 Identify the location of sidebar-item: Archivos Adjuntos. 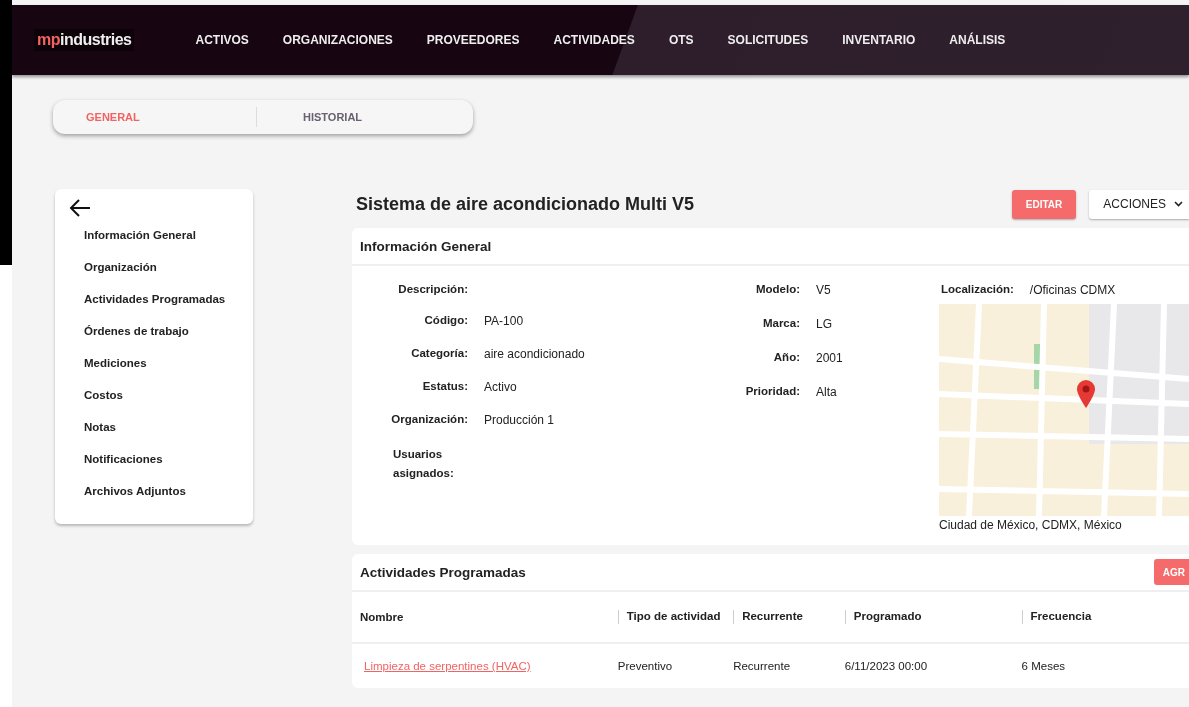
(135, 501).